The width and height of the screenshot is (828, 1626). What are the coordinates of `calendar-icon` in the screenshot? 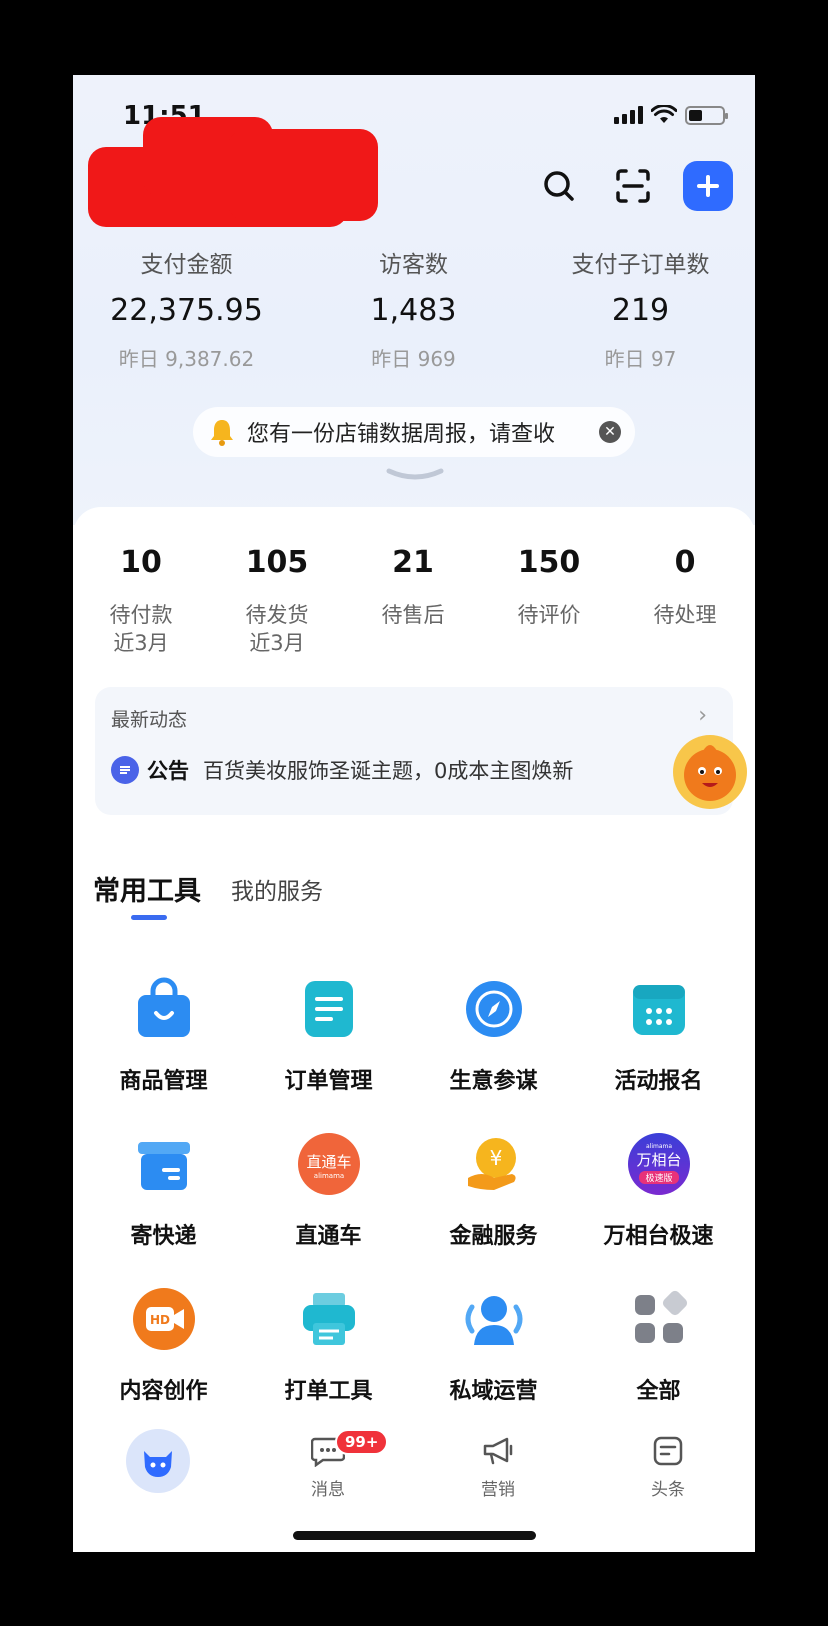 It's located at (659, 1009).